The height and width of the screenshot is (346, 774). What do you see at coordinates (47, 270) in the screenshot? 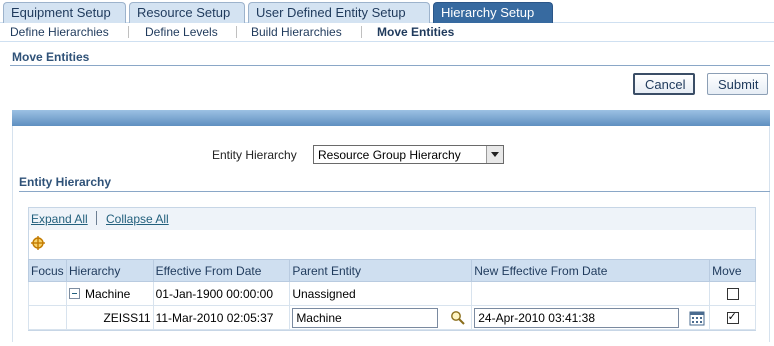
I see `column-header-focus: Focus` at bounding box center [47, 270].